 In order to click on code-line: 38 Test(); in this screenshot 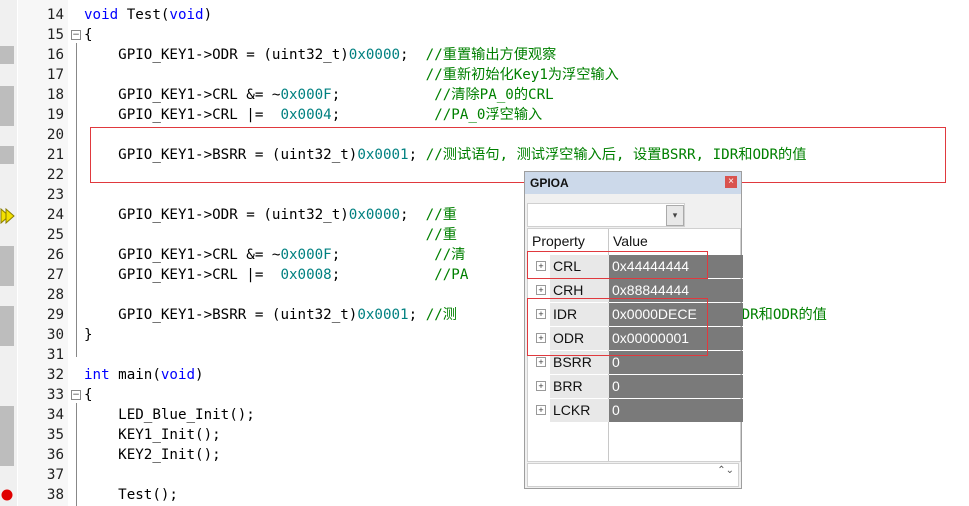, I will do `click(484, 495)`.